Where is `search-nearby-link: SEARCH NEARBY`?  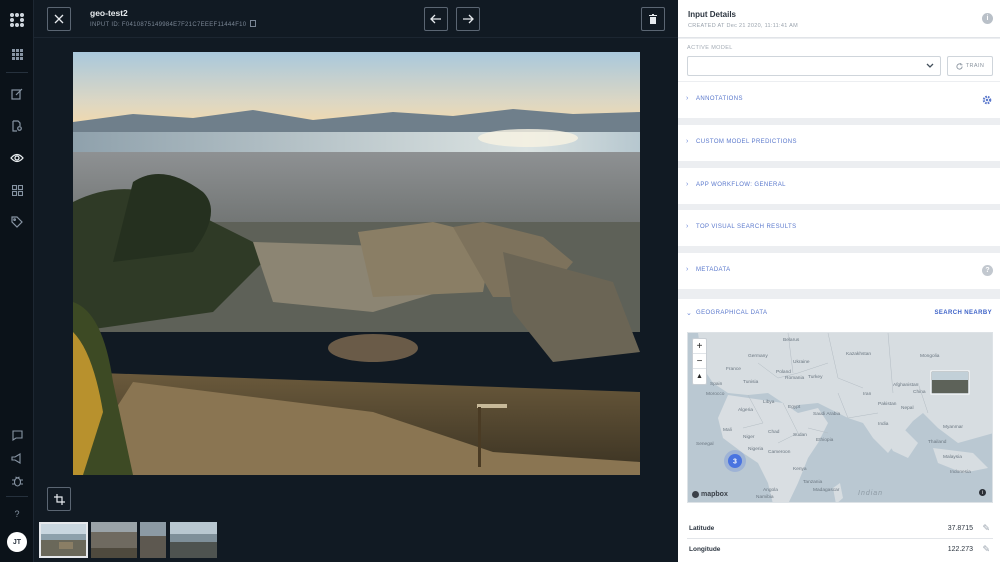 search-nearby-link: SEARCH NEARBY is located at coordinates (963, 313).